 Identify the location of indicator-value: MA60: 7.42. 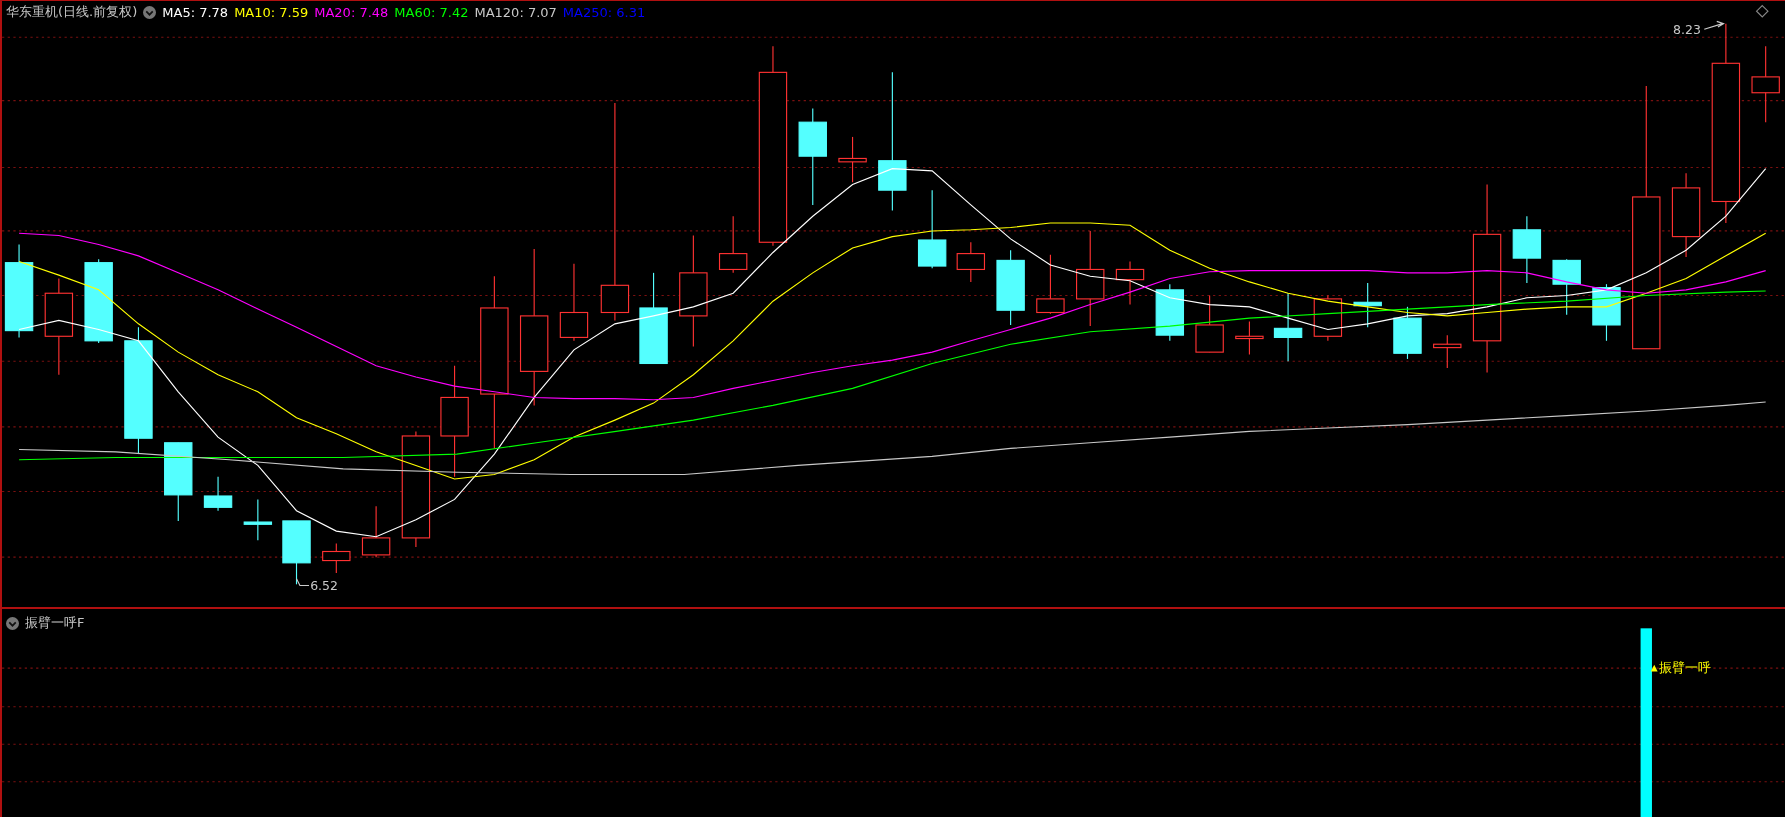
(431, 12).